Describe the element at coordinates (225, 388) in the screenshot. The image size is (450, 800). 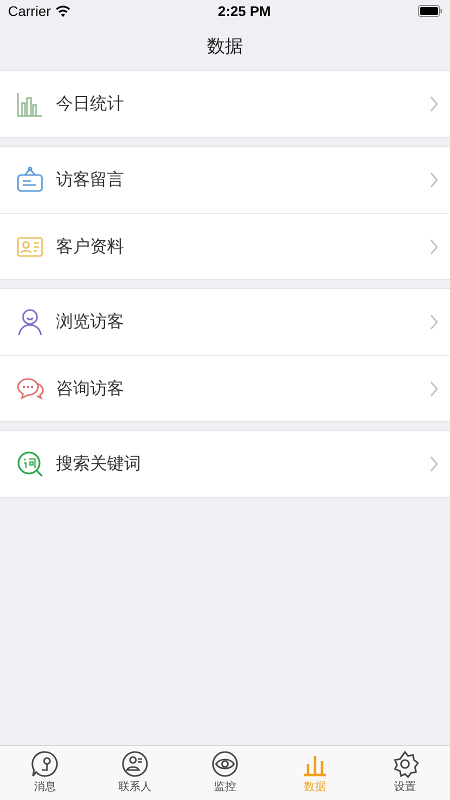
I see `list-row: 咨询访客` at that location.